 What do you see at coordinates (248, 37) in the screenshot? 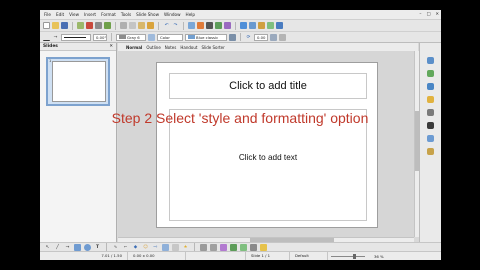
I see `rotate-icon: ⟳` at bounding box center [248, 37].